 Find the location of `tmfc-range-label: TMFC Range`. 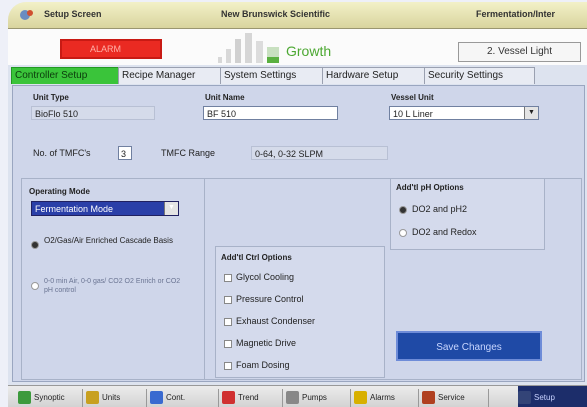

tmfc-range-label: TMFC Range is located at coordinates (188, 153).